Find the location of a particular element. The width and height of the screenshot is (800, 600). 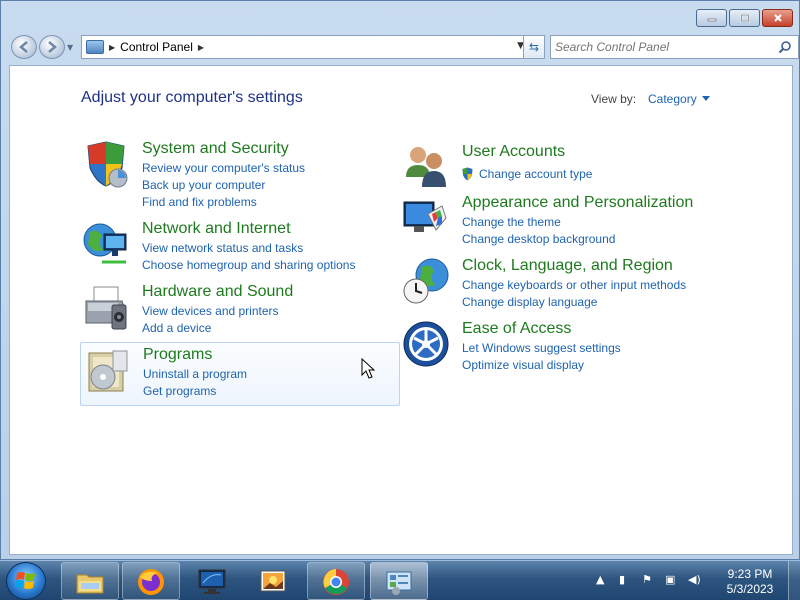

get-programs-link: Get programs is located at coordinates (179, 391).